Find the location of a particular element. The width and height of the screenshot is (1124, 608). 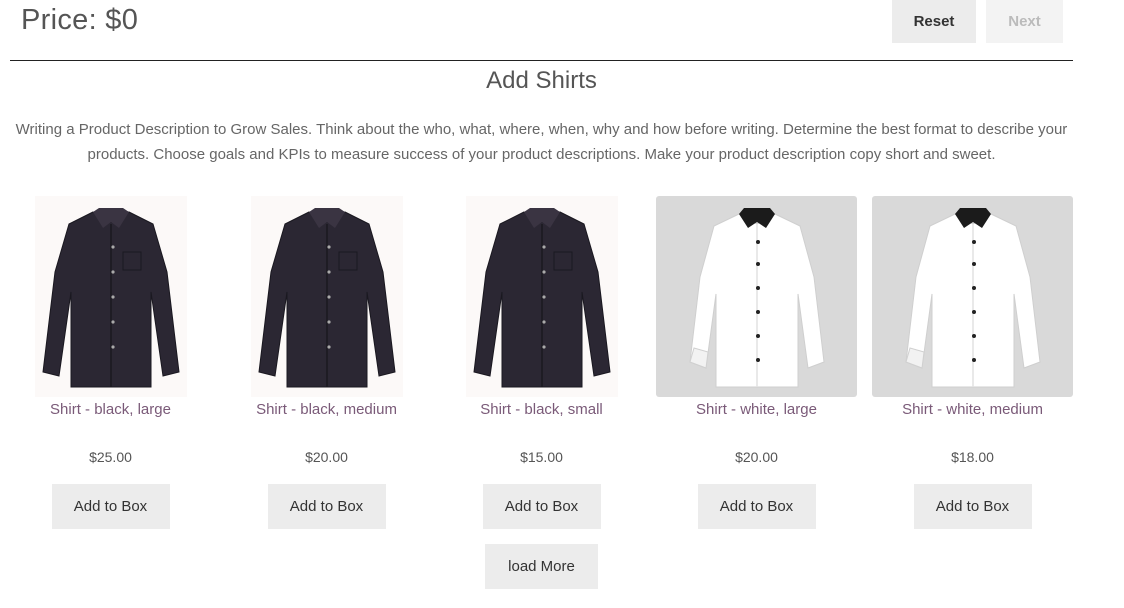

product-name: Shirt - black, medium is located at coordinates (326, 411).